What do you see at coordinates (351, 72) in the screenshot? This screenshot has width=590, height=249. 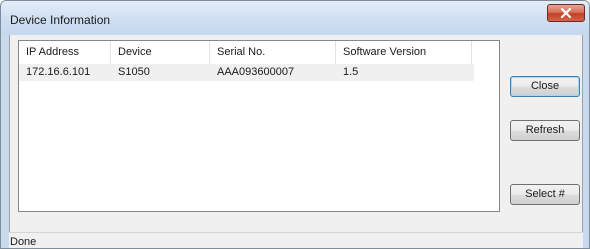 I see `cell-software-version: 1.5` at bounding box center [351, 72].